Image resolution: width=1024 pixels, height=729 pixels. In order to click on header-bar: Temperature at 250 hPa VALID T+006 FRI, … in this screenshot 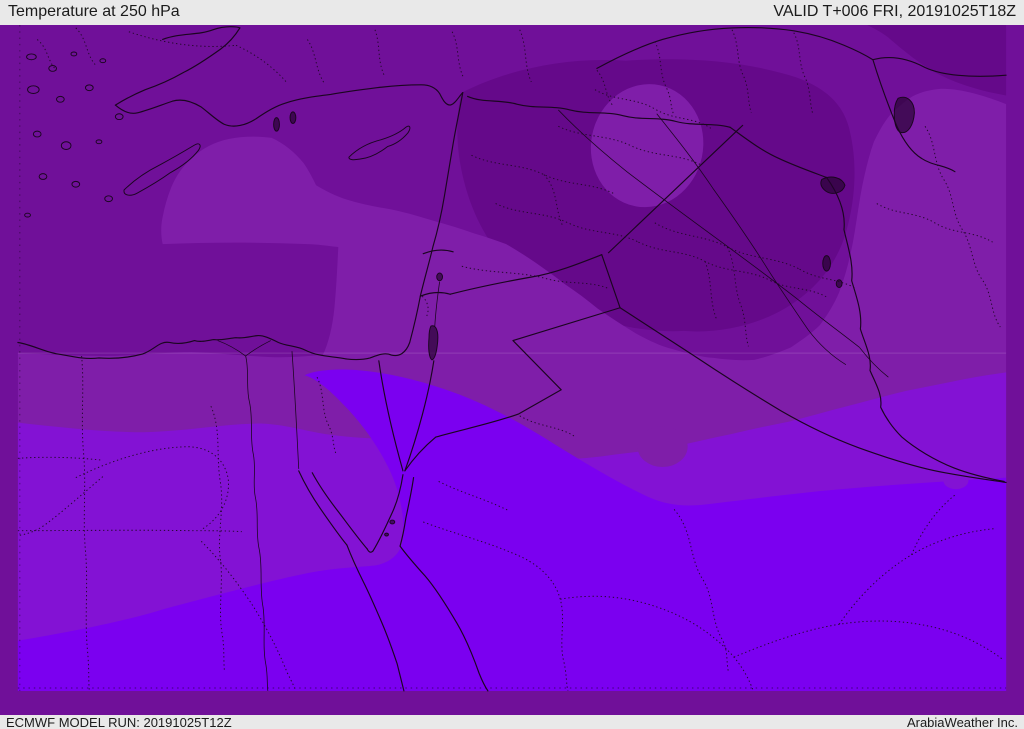, I will do `click(512, 12)`.